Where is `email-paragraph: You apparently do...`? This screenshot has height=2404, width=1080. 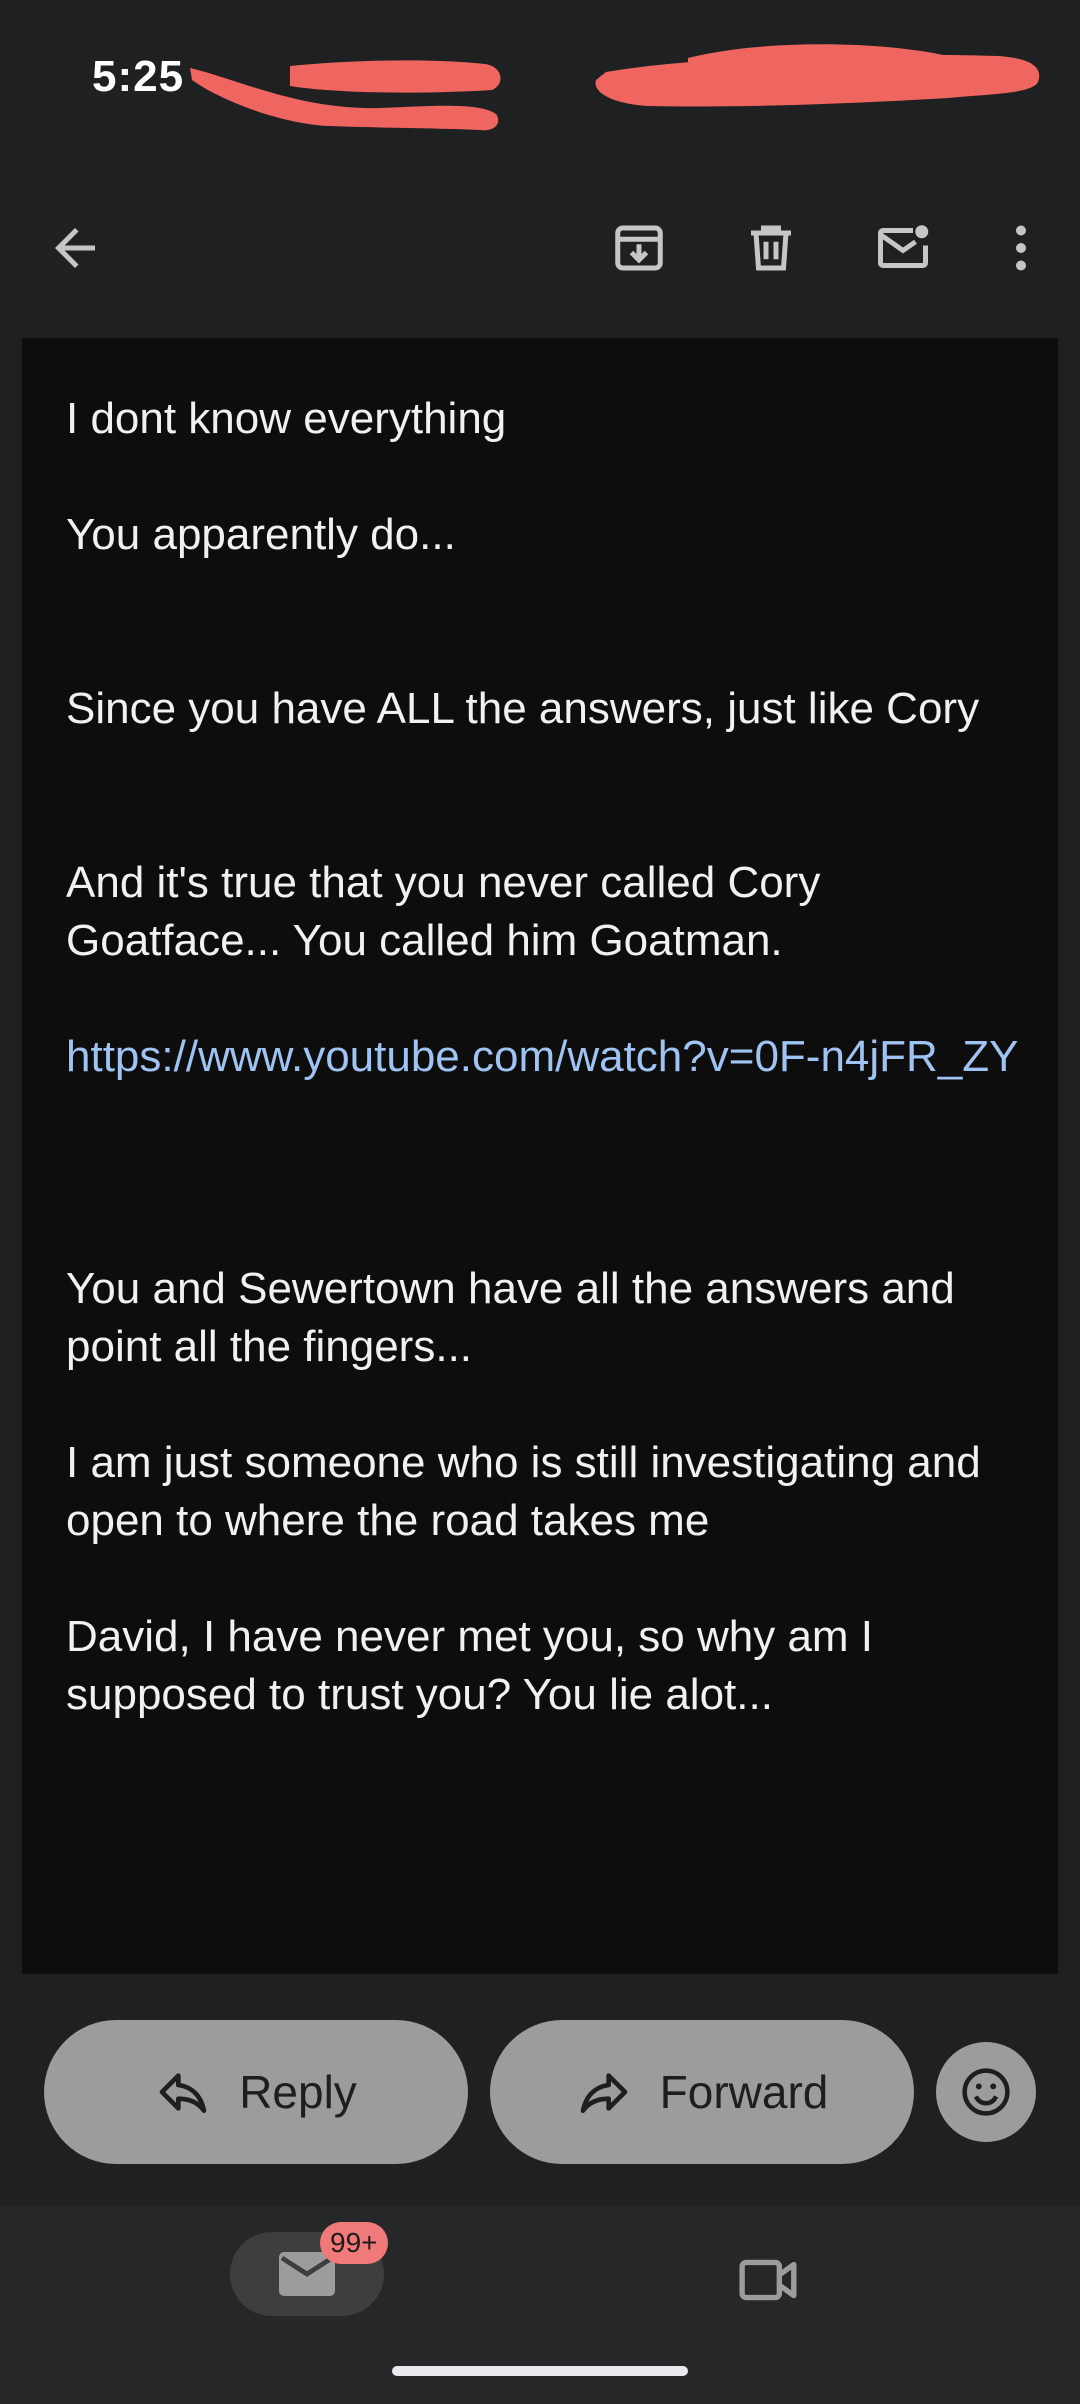
email-paragraph: You apparently do... is located at coordinates (261, 534).